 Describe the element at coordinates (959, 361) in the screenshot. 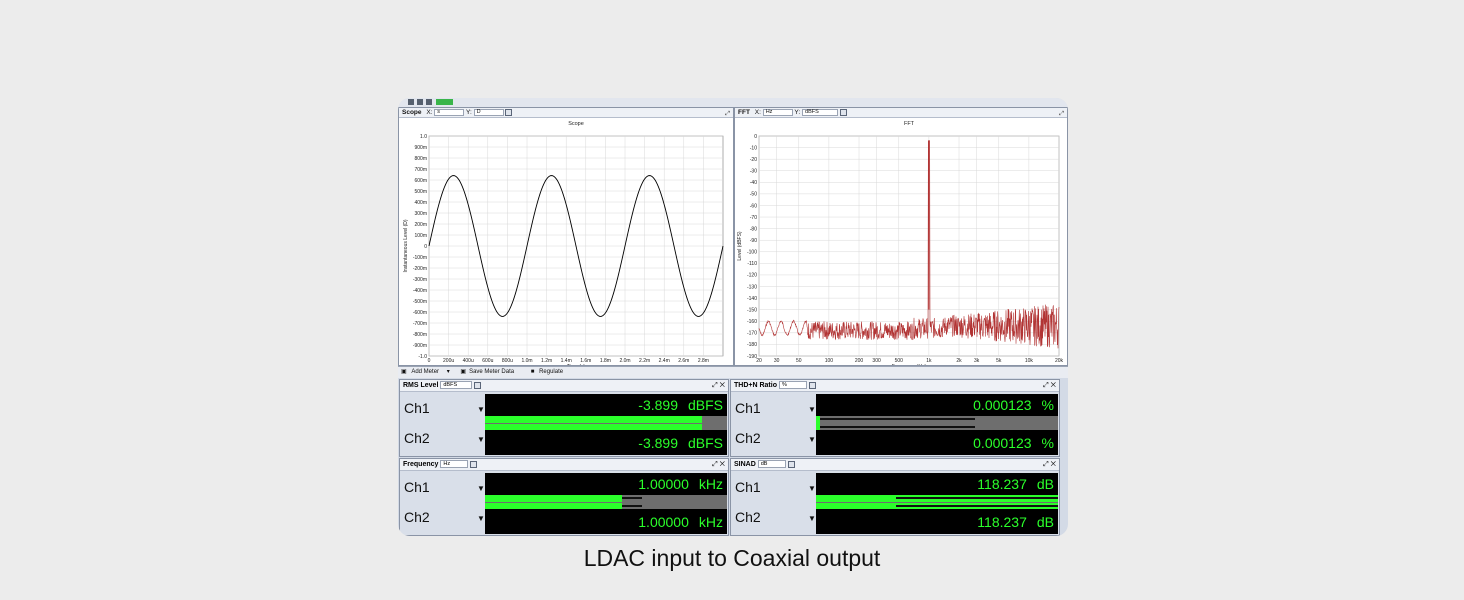

I see `x-tick-label: 2k` at that location.